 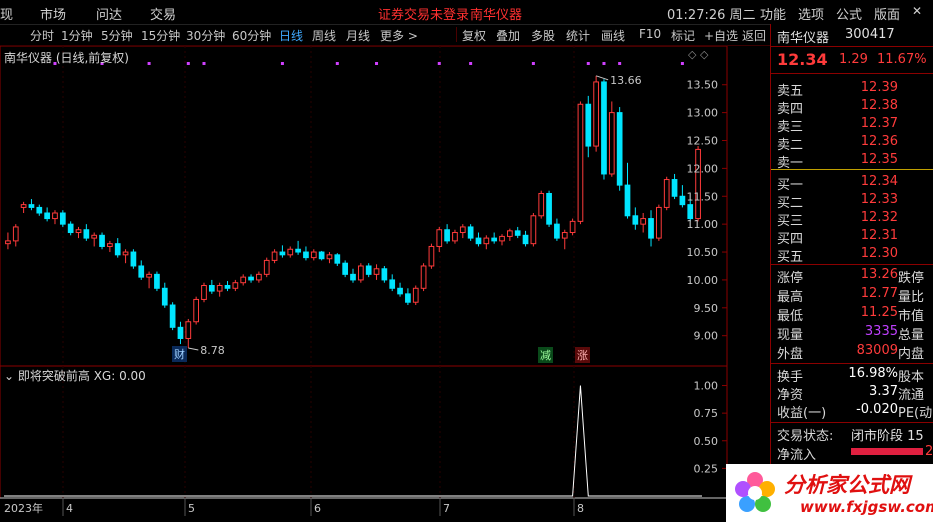 I want to click on orderbook-row: 买二 12.33, so click(x=854, y=201).